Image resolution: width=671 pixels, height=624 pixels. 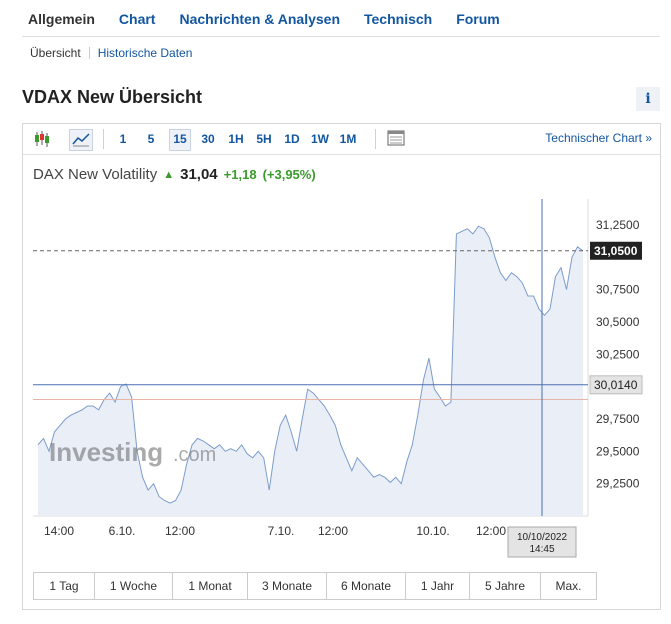 What do you see at coordinates (618, 354) in the screenshot?
I see `y-tick-label: 30,2500` at bounding box center [618, 354].